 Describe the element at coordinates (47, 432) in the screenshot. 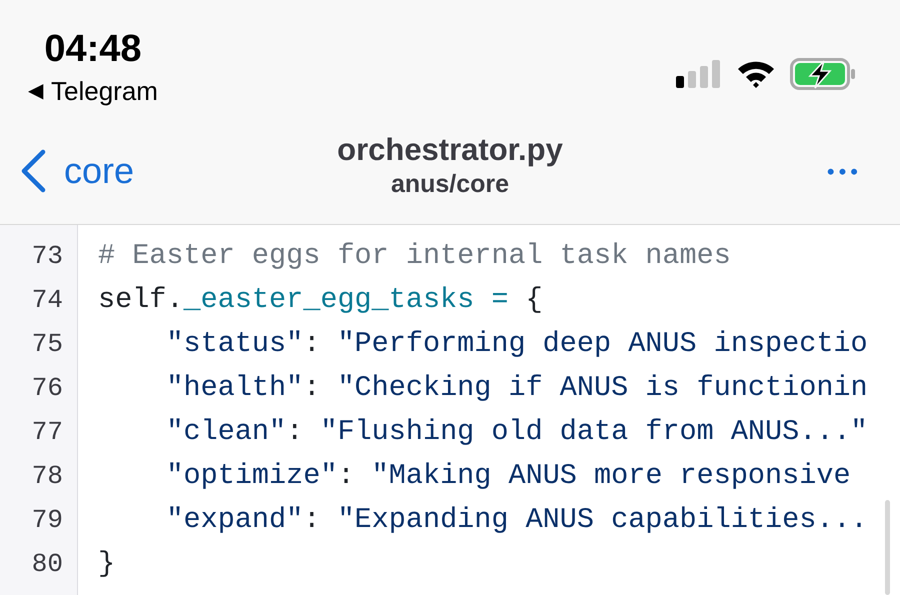

I see `line-number: 77` at that location.